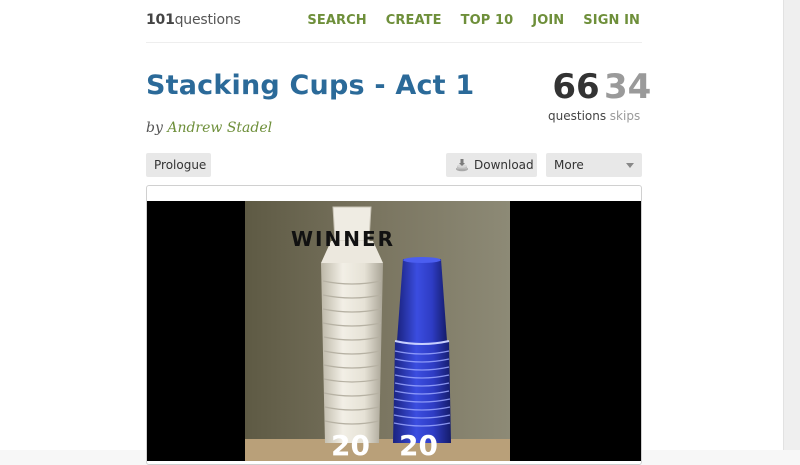 Image resolution: width=800 pixels, height=465 pixels. What do you see at coordinates (594, 165) in the screenshot?
I see `more-dropdown: More` at bounding box center [594, 165].